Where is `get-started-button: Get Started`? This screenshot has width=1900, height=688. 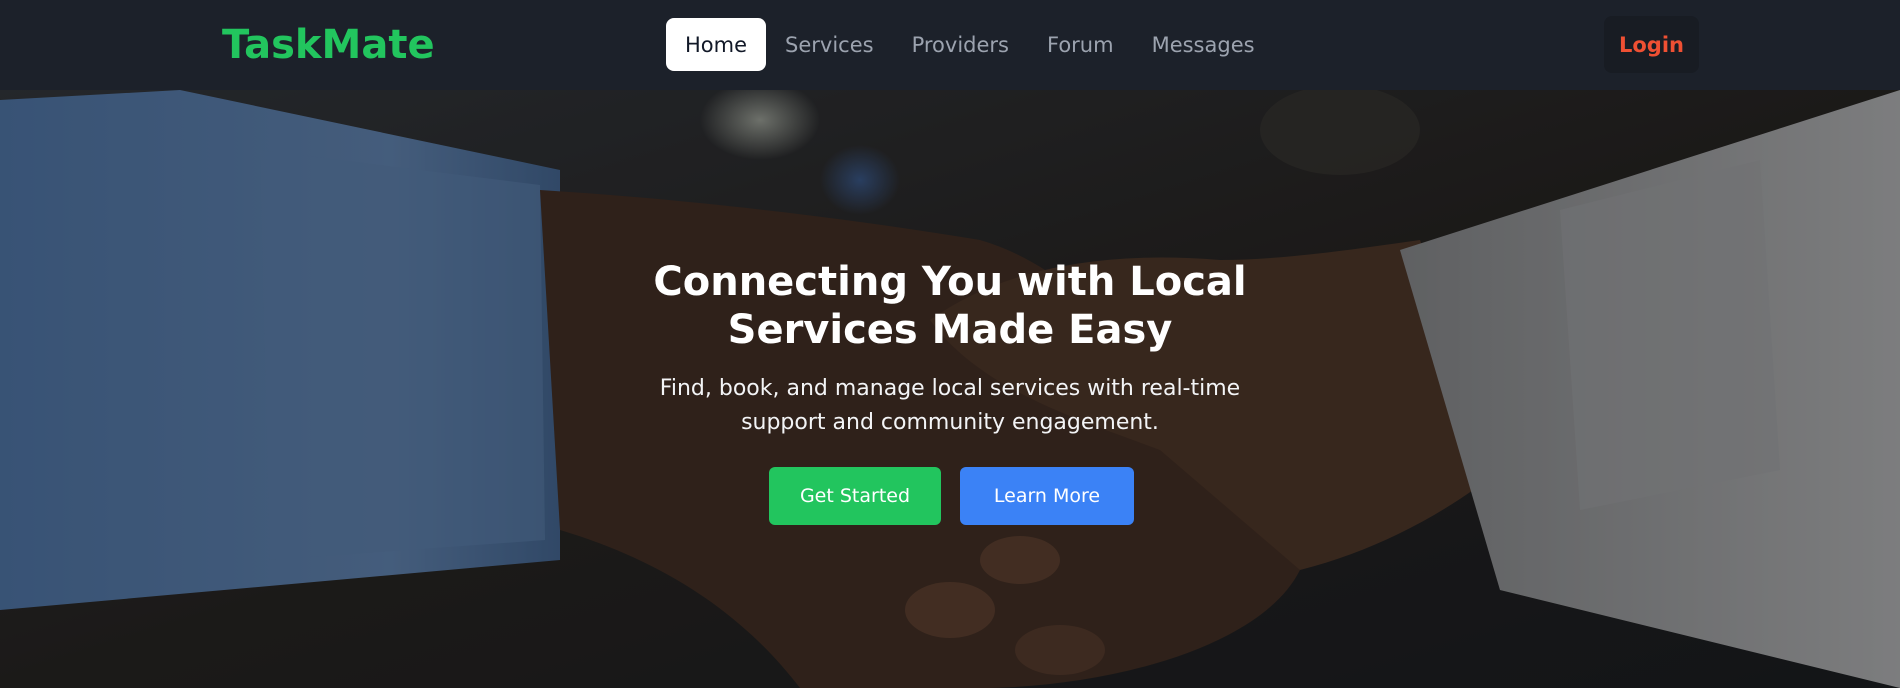 get-started-button: Get Started is located at coordinates (855, 496).